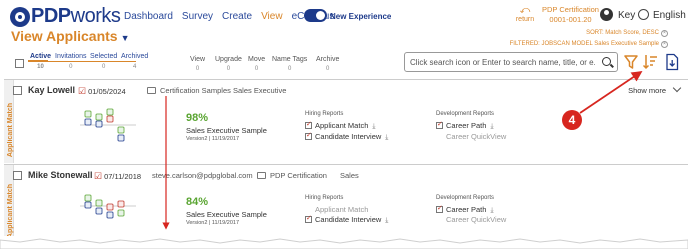  What do you see at coordinates (289, 64) in the screenshot?
I see `action-name-tags: Name Tags 0` at bounding box center [289, 64].